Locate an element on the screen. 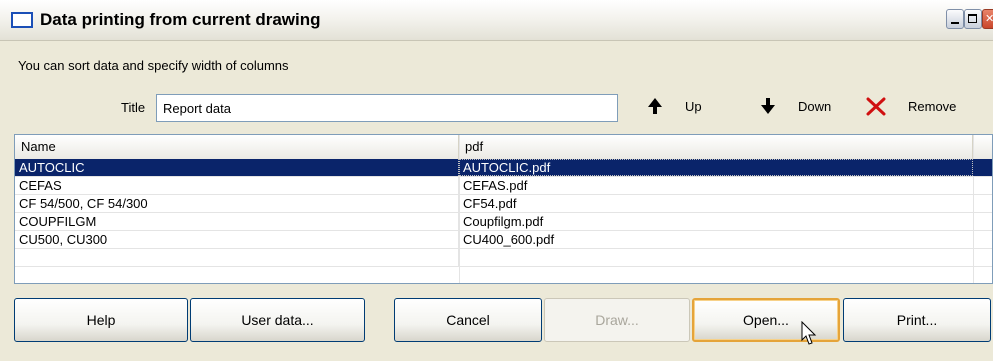 This screenshot has height=361, width=993. cell-pdf: CU400_600.pdf is located at coordinates (716, 239).